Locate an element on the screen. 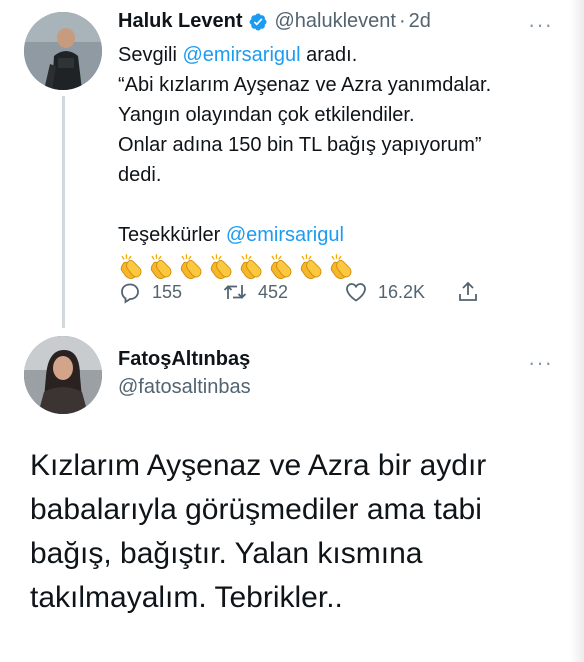 Image resolution: width=584 pixels, height=662 pixels. haluk-levent-avatar is located at coordinates (63, 51).